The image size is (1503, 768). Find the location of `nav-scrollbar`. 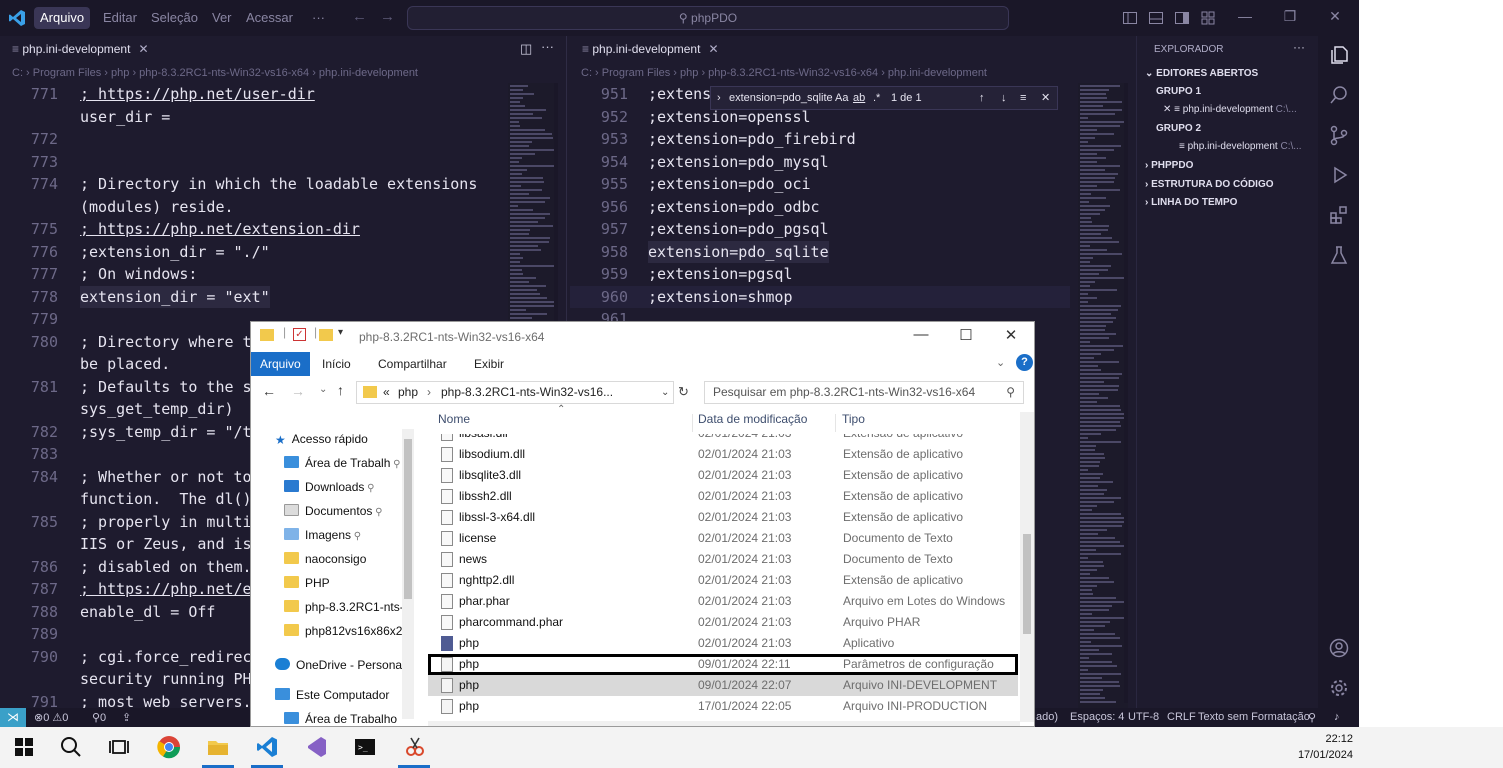

nav-scrollbar is located at coordinates (408, 574).